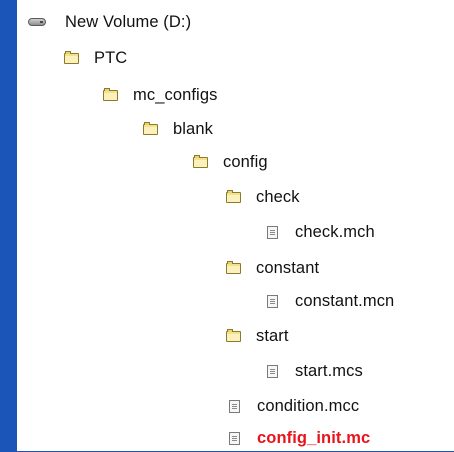  I want to click on tree-item-constant: constant, so click(272, 268).